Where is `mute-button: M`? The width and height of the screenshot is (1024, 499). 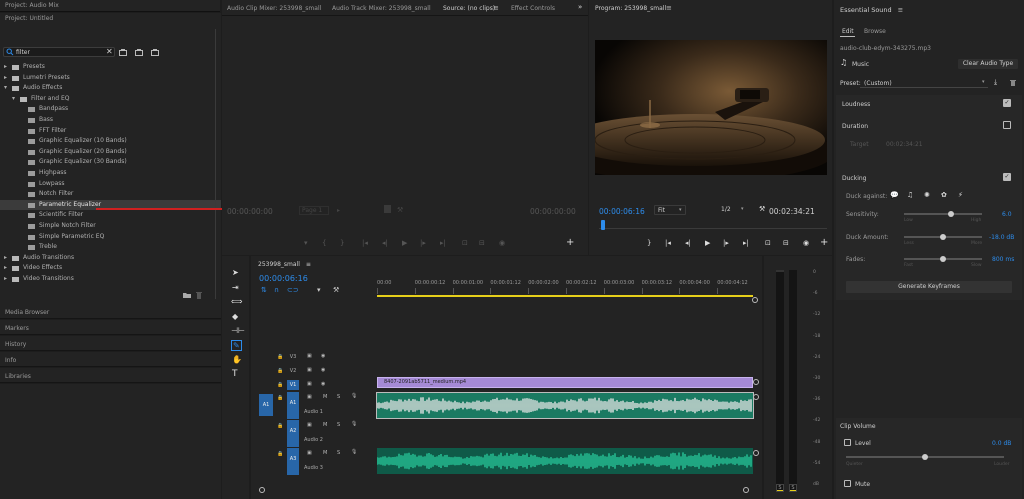 mute-button: M is located at coordinates (325, 397).